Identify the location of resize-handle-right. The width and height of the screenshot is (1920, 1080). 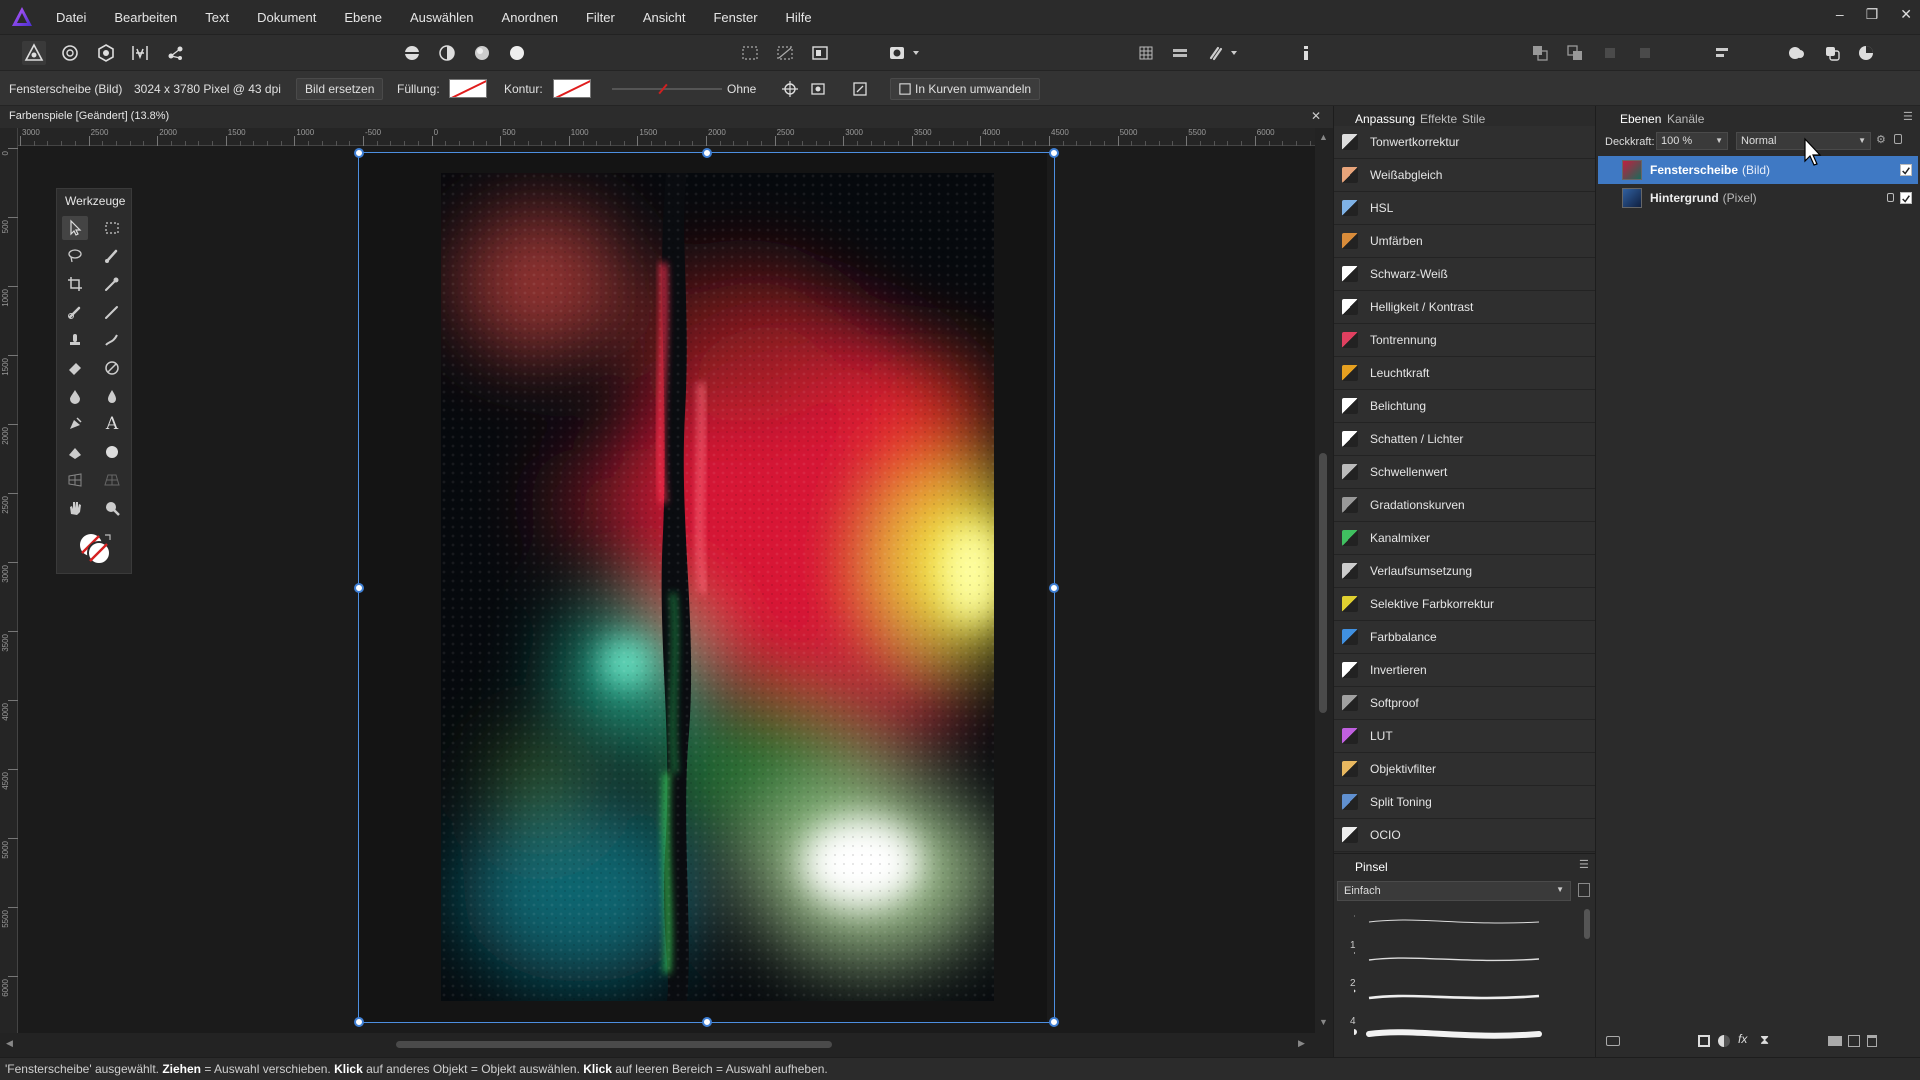
(1054, 587).